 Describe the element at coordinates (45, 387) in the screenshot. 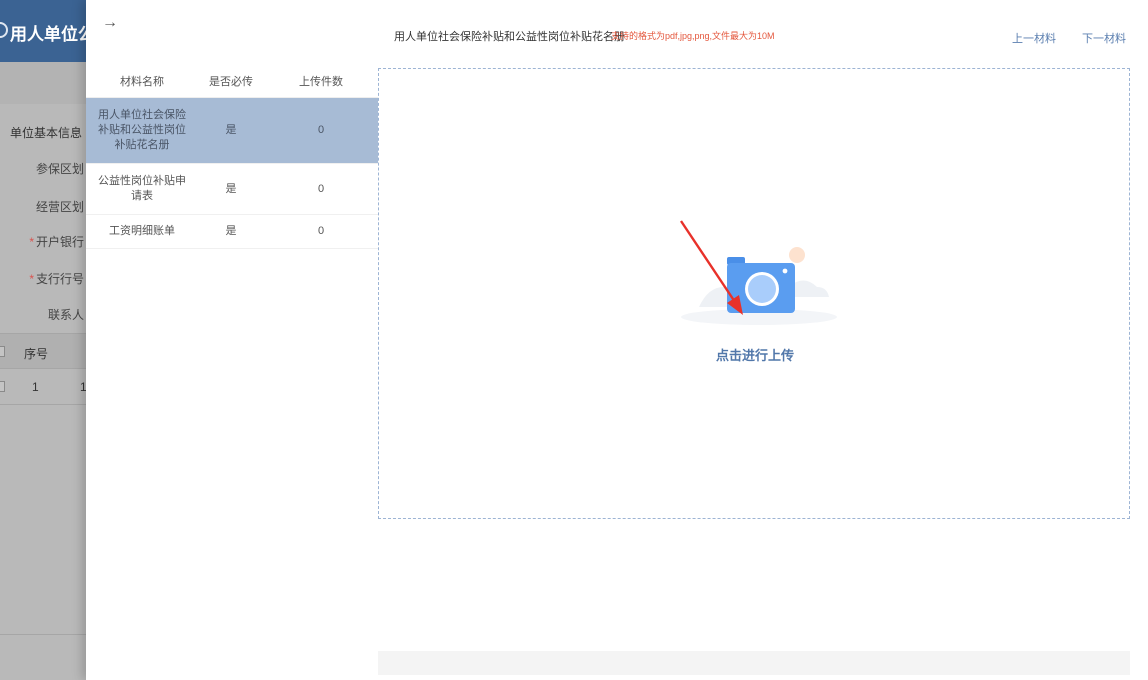

I see `table-row: 1 1` at that location.